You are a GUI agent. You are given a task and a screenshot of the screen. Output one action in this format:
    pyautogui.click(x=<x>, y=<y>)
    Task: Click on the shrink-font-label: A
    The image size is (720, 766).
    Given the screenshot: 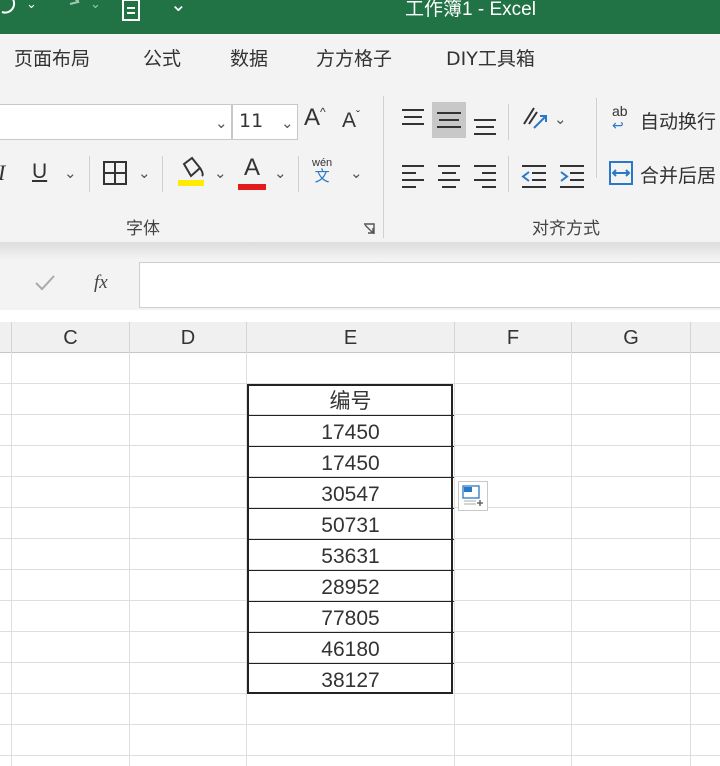 What is the action you would take?
    pyautogui.click(x=349, y=120)
    